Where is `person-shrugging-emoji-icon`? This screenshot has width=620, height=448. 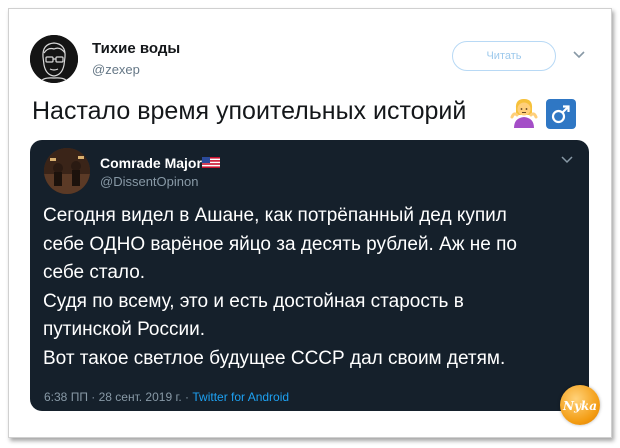 person-shrugging-emoji-icon is located at coordinates (524, 113).